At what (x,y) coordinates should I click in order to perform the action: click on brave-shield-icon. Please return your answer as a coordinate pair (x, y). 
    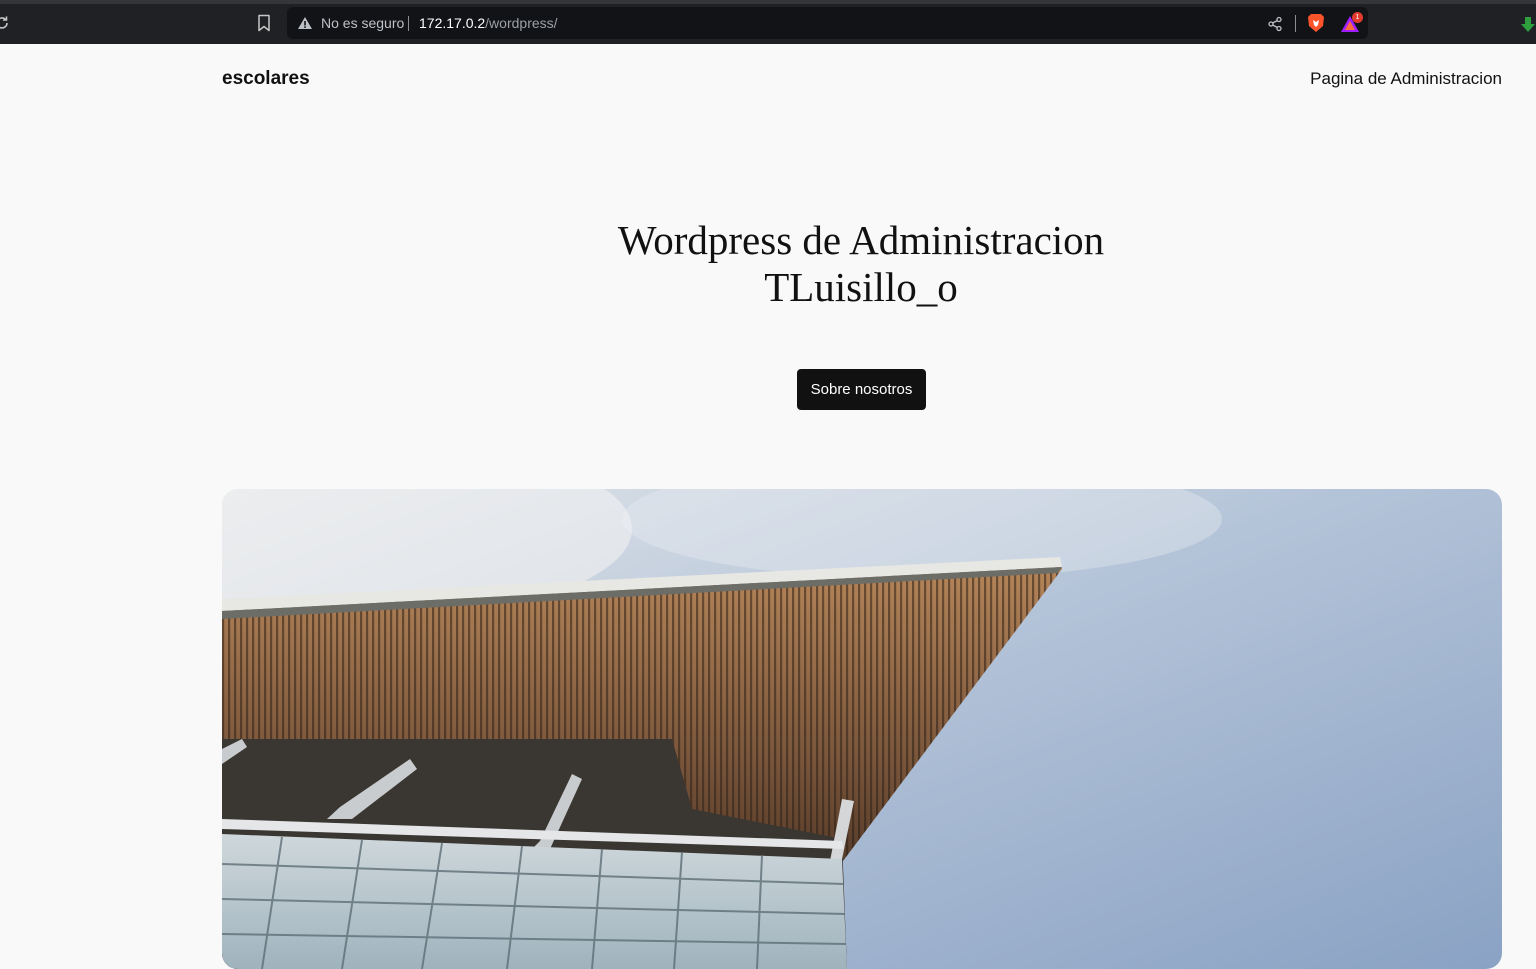
    Looking at the image, I should click on (1316, 23).